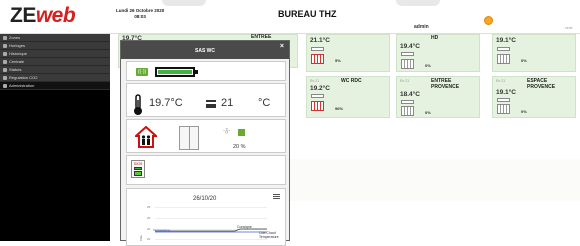 The width and height of the screenshot is (580, 246). What do you see at coordinates (15, 69) in the screenshot?
I see `sidebar-item-label: Statuts` at bounding box center [15, 69].